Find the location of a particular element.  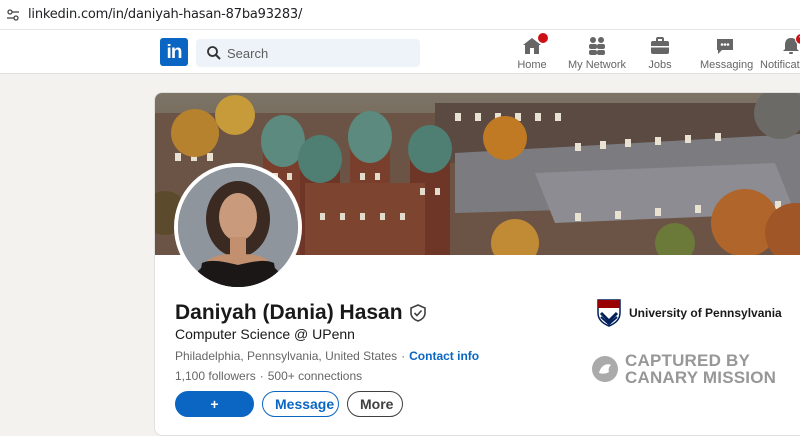

notifications-badge: 7 is located at coordinates (797, 39).